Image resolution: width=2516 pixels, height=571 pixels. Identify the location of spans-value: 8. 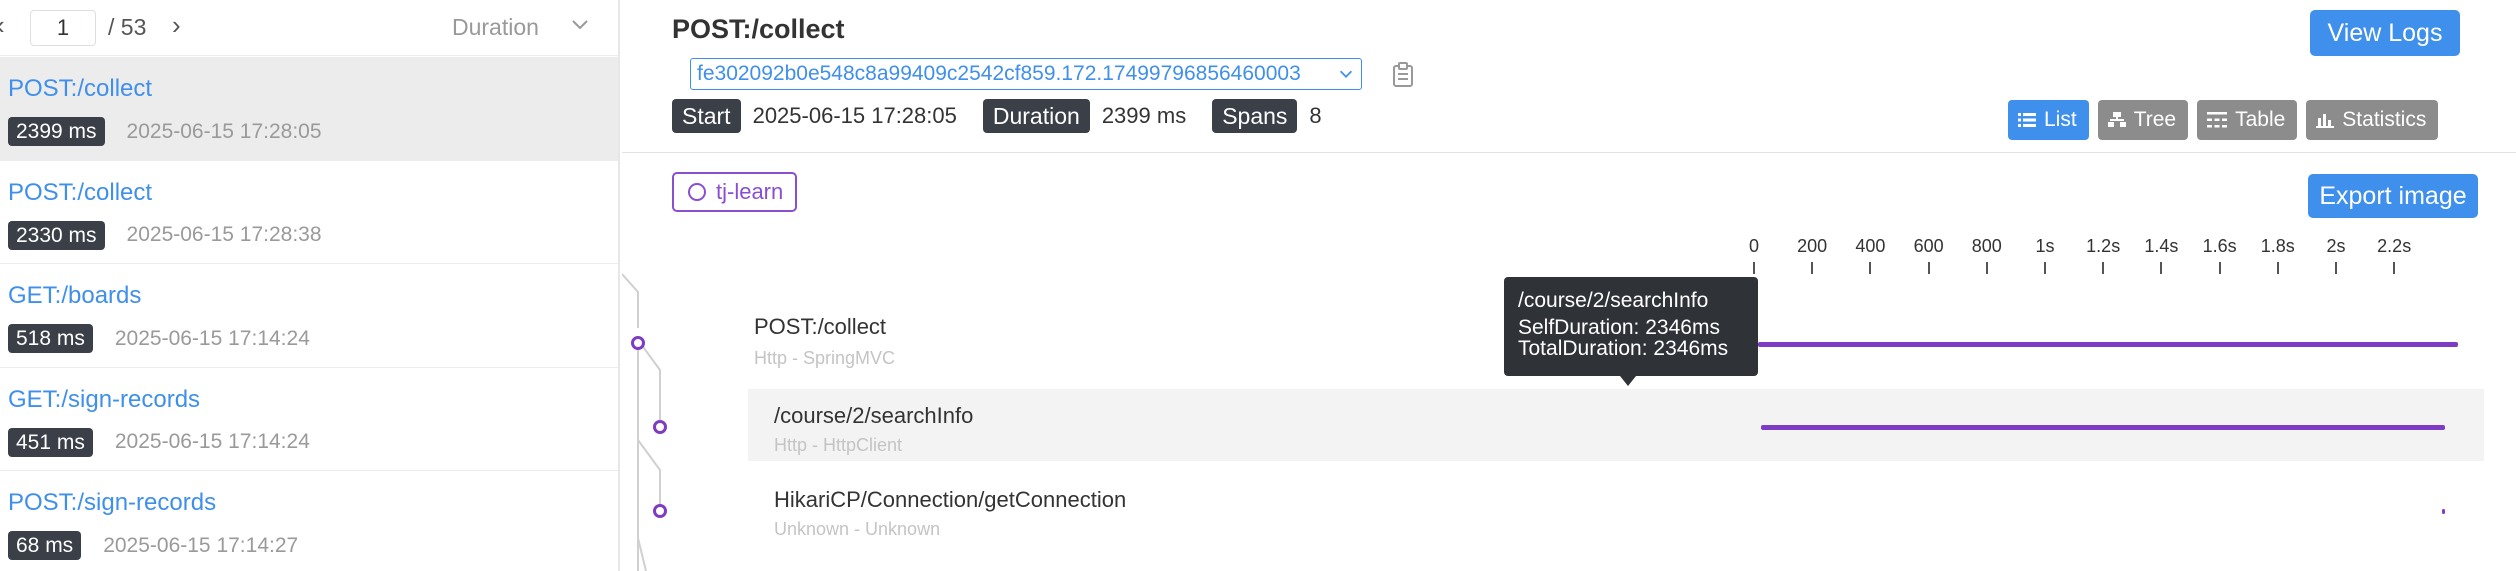
(1315, 115).